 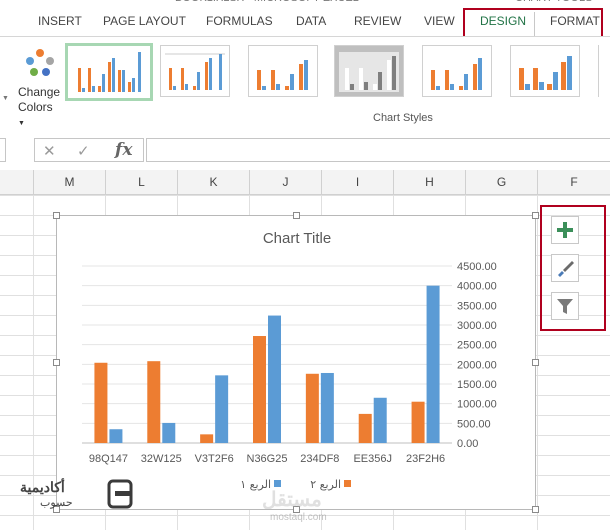 I want to click on chart-filters-button, so click(x=565, y=306).